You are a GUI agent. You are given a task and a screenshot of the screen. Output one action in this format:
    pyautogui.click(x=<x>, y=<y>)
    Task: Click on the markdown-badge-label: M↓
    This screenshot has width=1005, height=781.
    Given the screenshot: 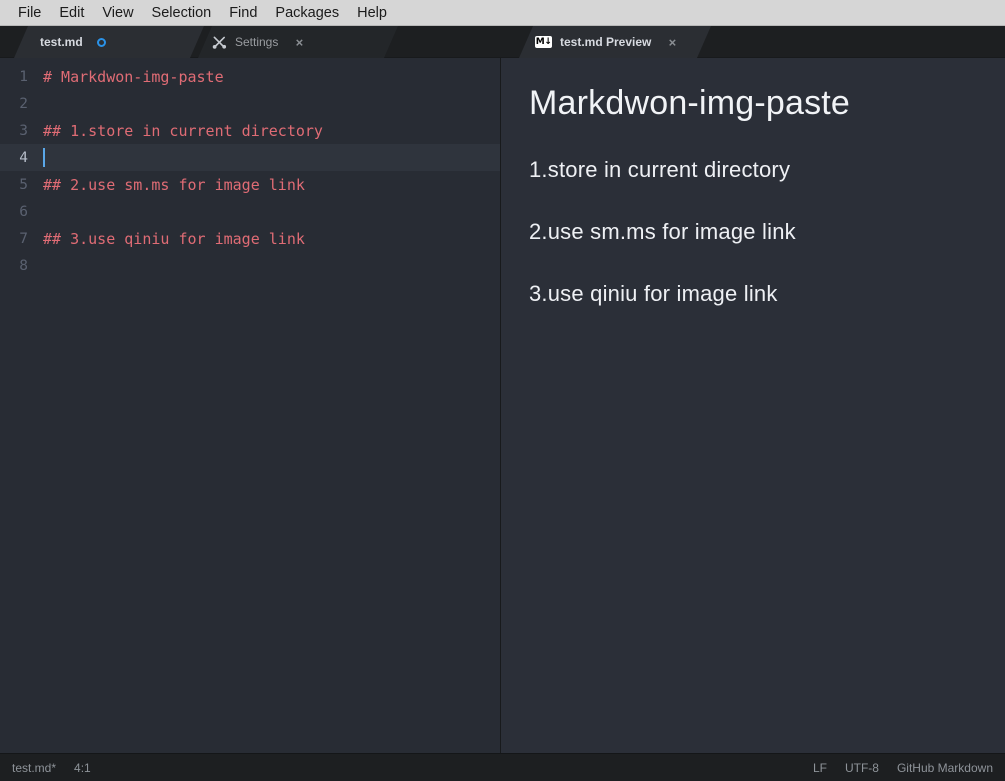 What is the action you would take?
    pyautogui.click(x=543, y=42)
    